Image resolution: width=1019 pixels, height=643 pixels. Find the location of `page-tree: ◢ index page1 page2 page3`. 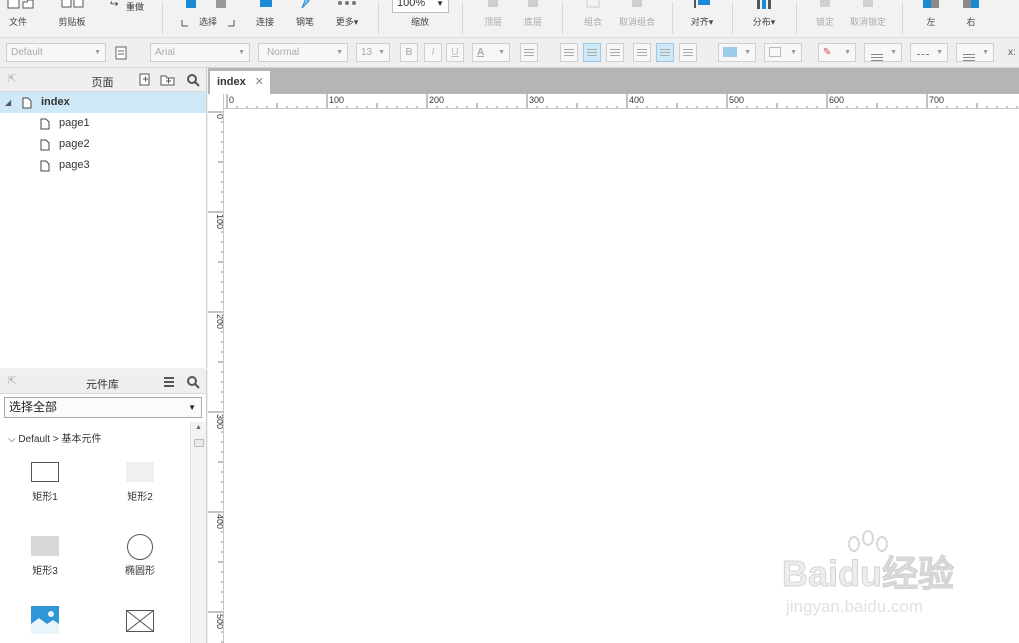

page-tree: ◢ index page1 page2 page3 is located at coordinates (103, 134).